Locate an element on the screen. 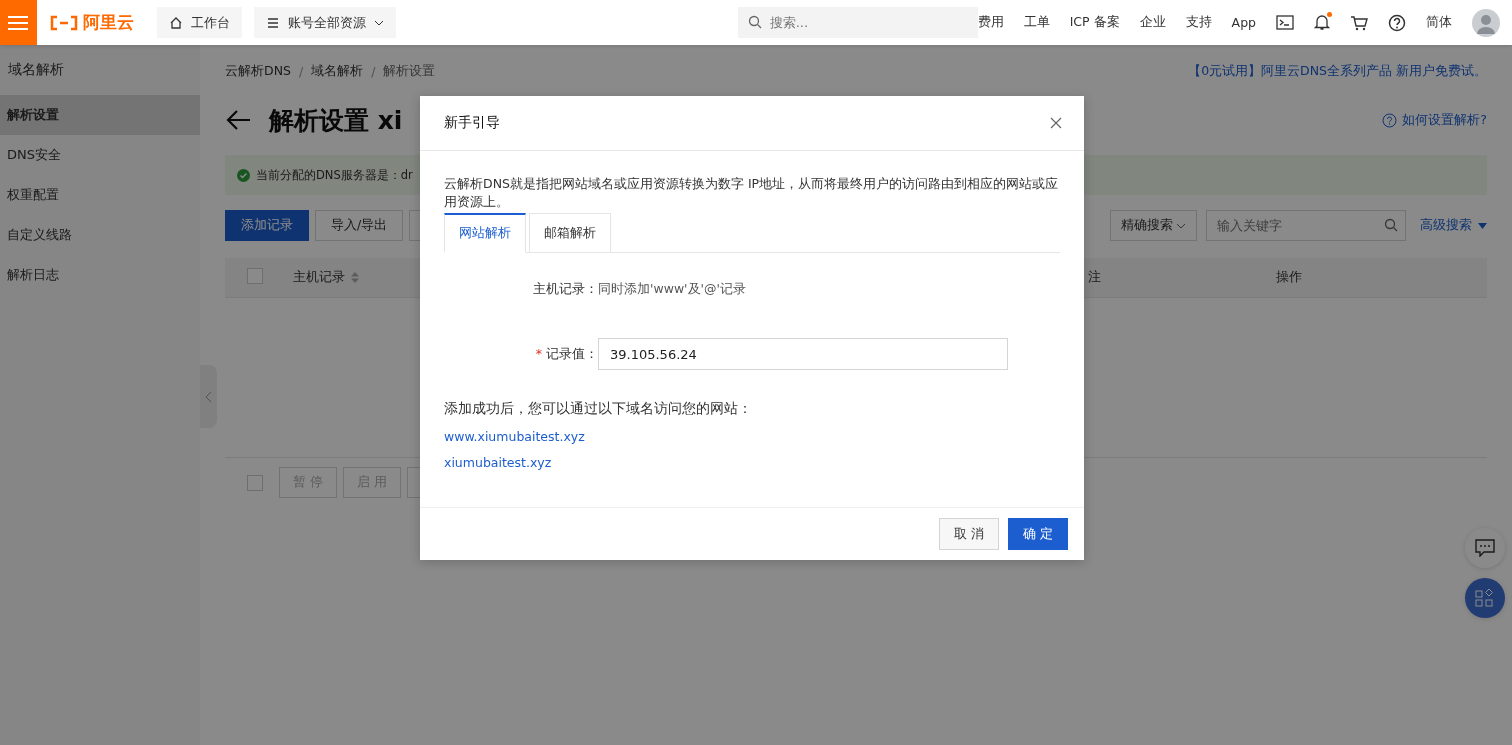 Image resolution: width=1512 pixels, height=745 pixels. result-text: 添加成功后，您可以通过以下域名访问您的网站： is located at coordinates (598, 409).